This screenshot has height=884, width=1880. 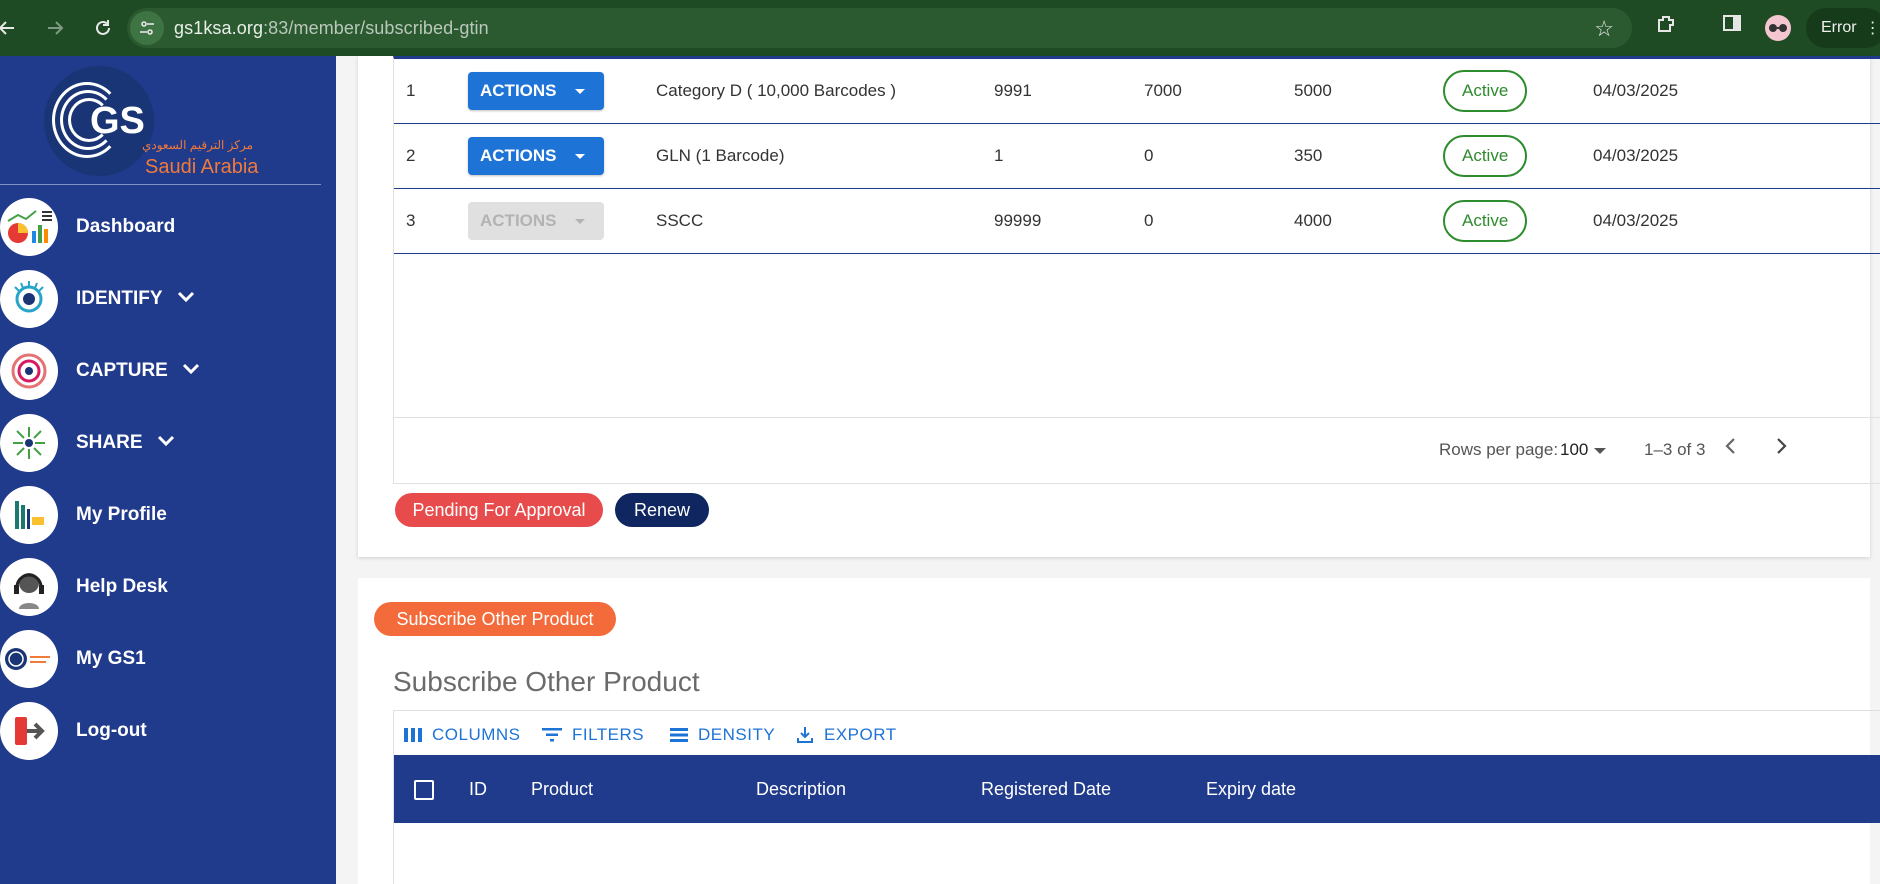 I want to click on url-text: gs1ksa.org:83/member/subscribed-gtin, so click(x=331, y=28).